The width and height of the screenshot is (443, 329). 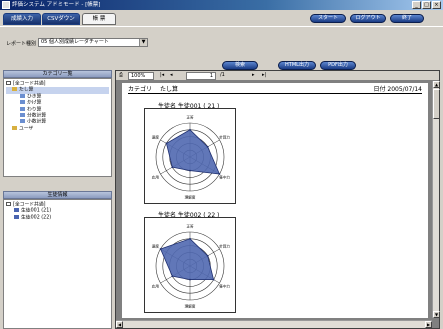 I want to click on next-page-icon: ▸, so click(x=253, y=75).